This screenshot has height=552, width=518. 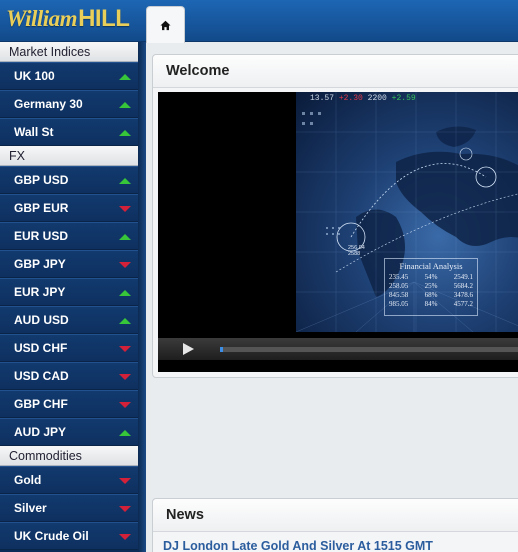 I want to click on welcome-title: Welcome, so click(x=335, y=71).